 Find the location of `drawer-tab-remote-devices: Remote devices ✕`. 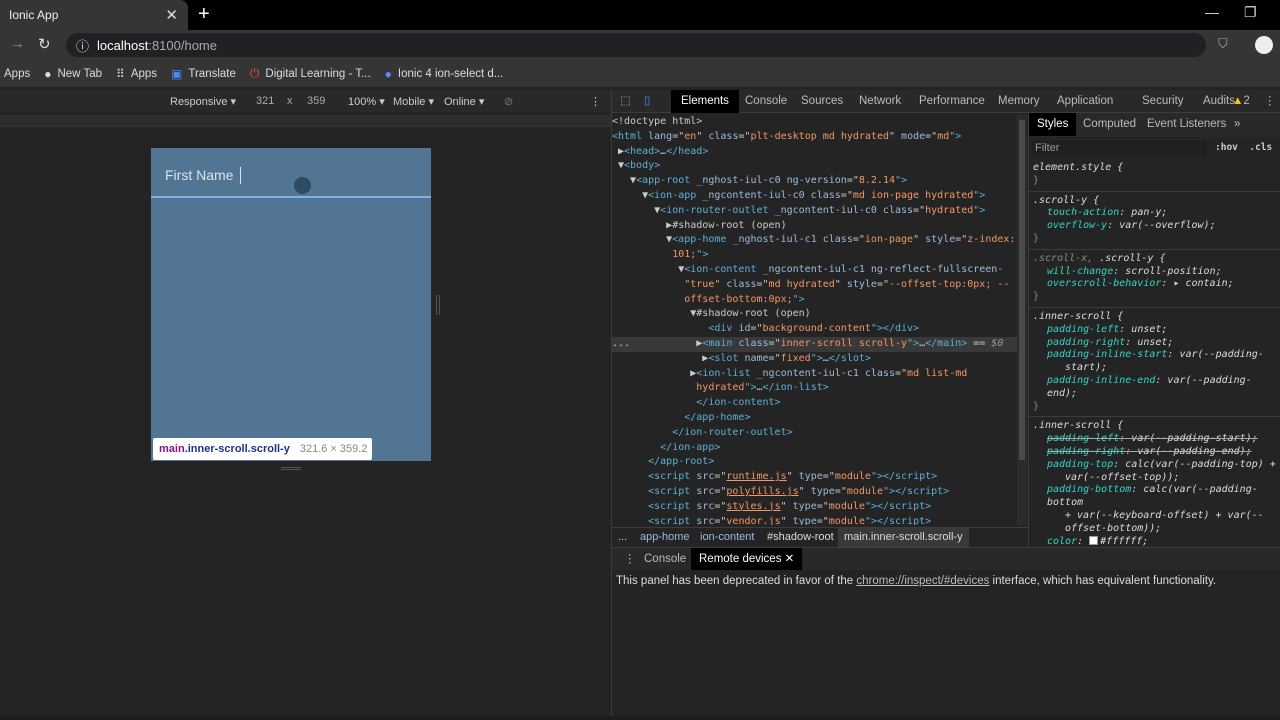

drawer-tab-remote-devices: Remote devices ✕ is located at coordinates (747, 559).